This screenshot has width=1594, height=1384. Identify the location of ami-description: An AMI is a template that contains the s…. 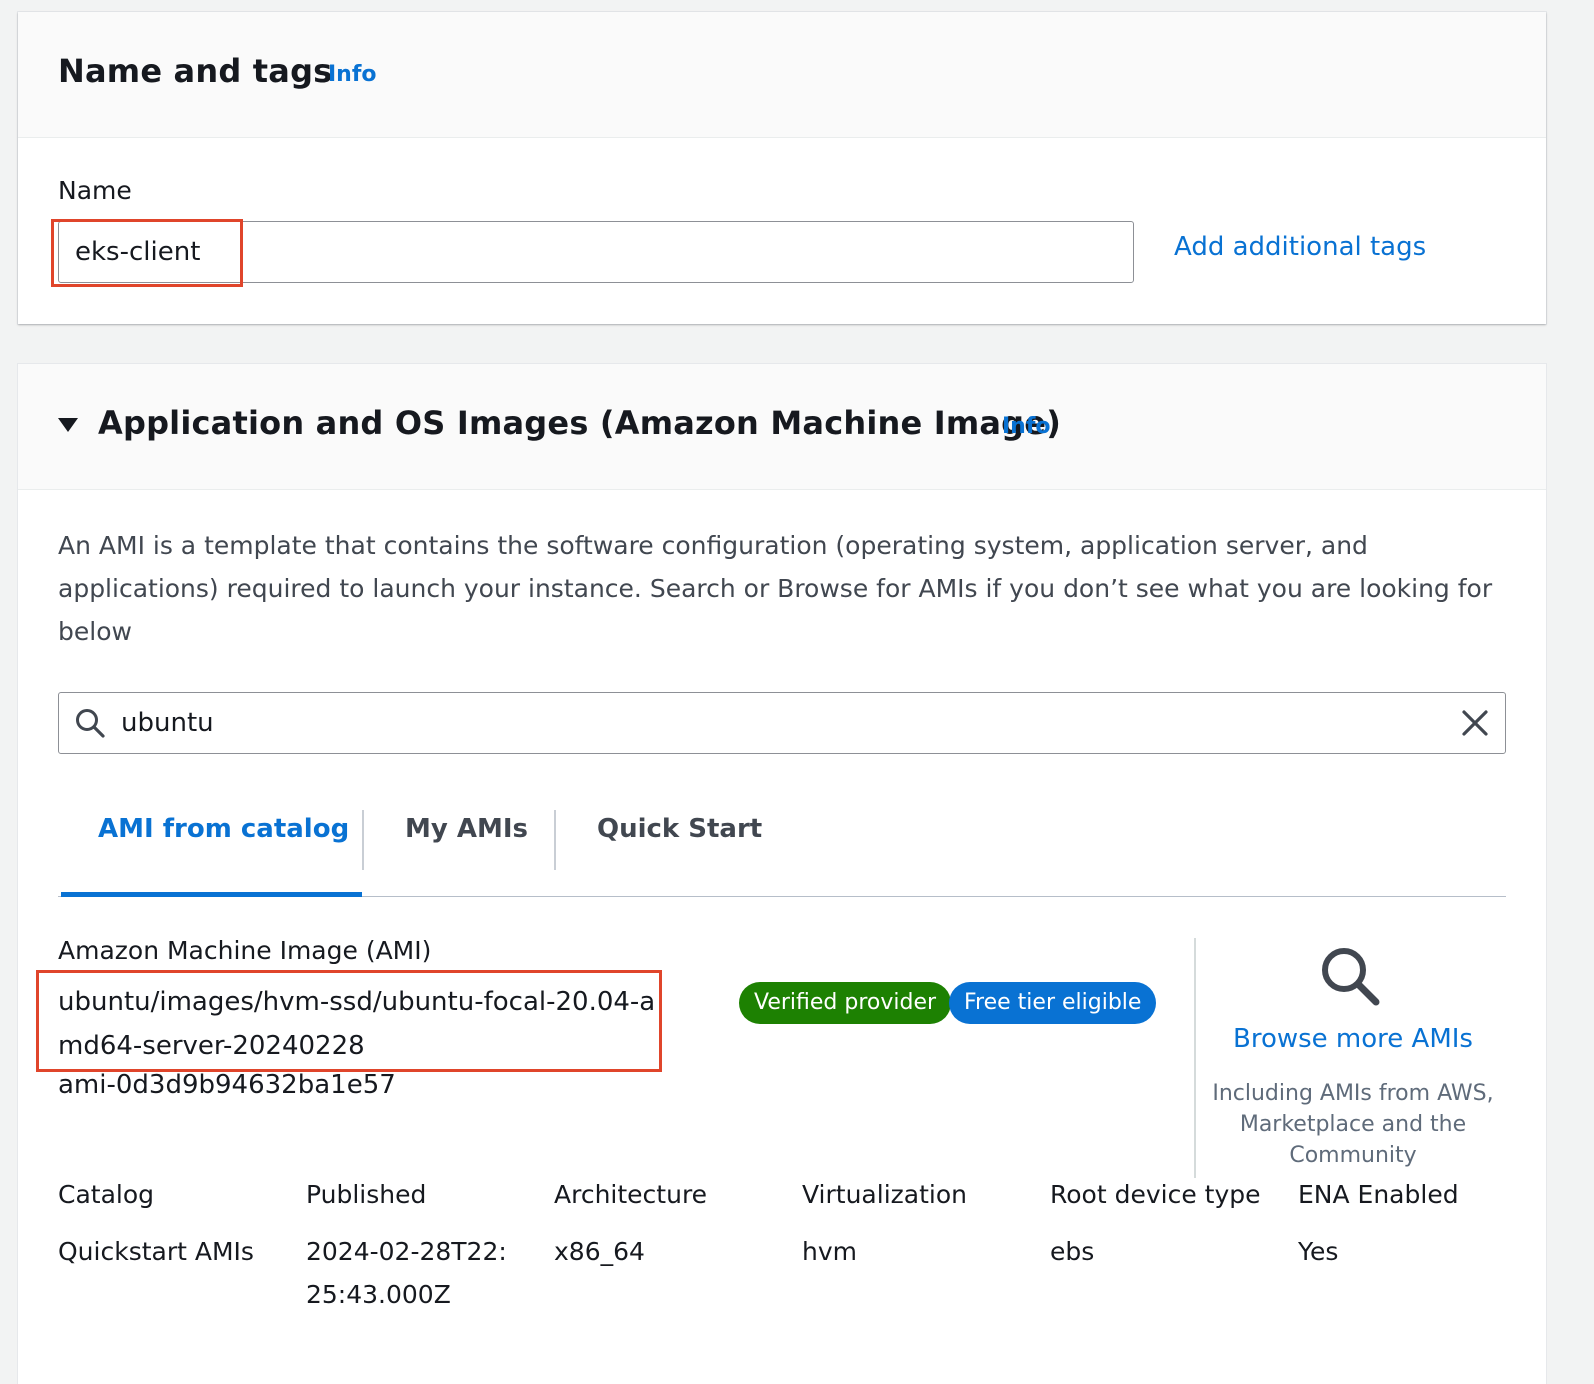
(775, 588).